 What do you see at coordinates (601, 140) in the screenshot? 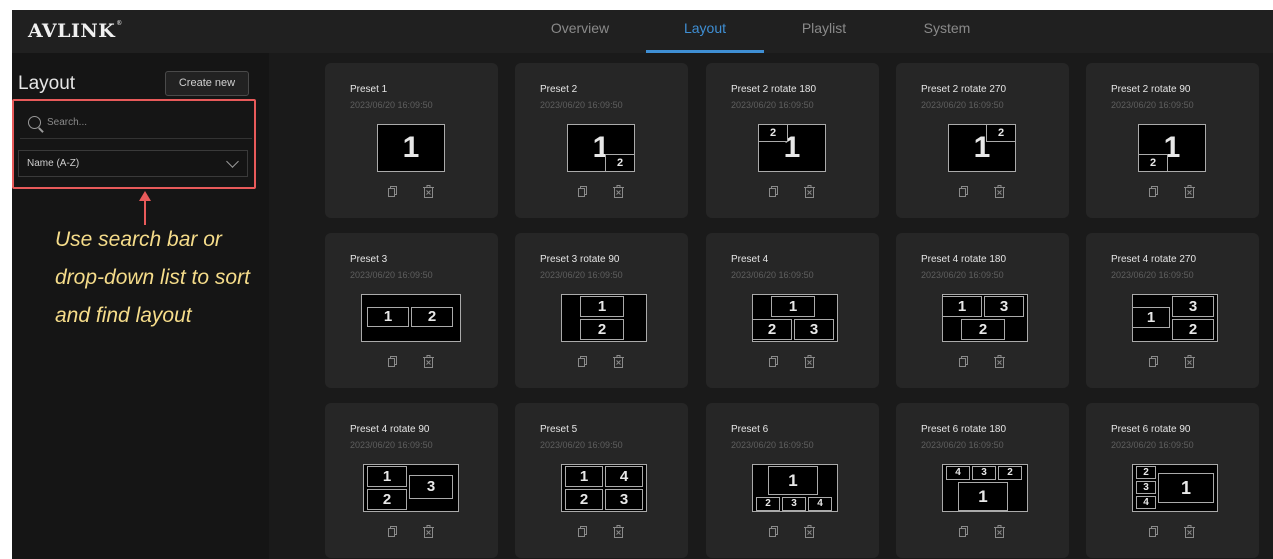
I see `preset-card: Preset 2 2023/06/20 16:09:50 1 2` at bounding box center [601, 140].